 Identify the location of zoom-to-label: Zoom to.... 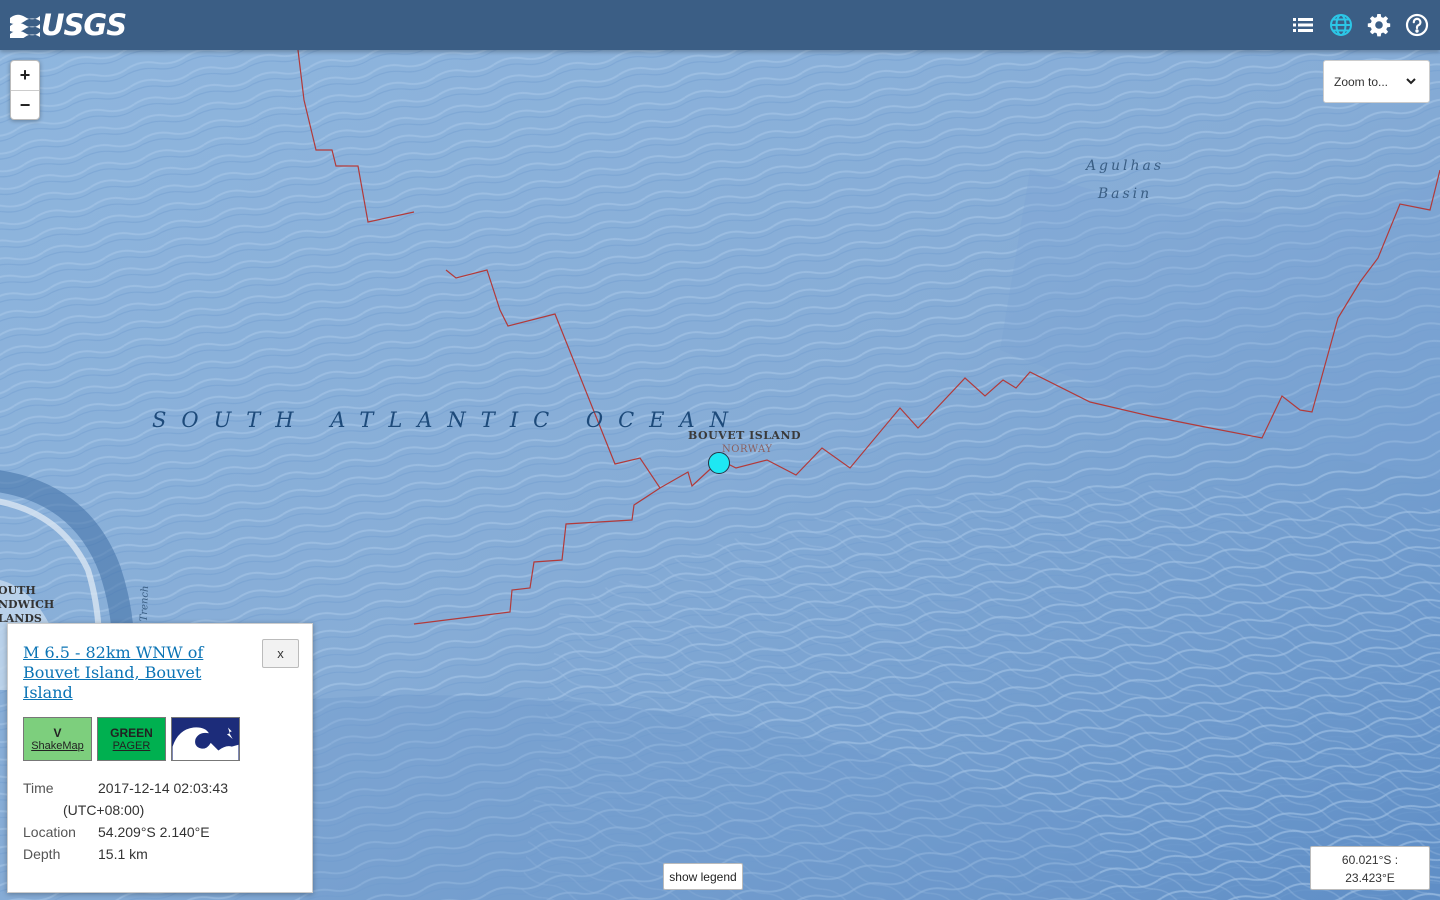
(1361, 81).